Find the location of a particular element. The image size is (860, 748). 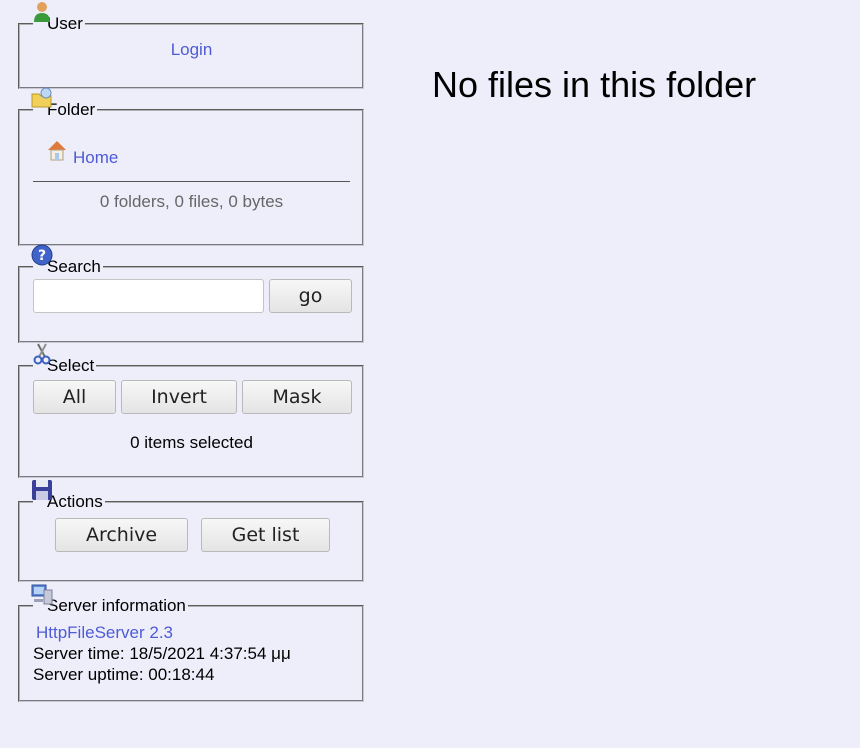

folder-divider is located at coordinates (191, 181).